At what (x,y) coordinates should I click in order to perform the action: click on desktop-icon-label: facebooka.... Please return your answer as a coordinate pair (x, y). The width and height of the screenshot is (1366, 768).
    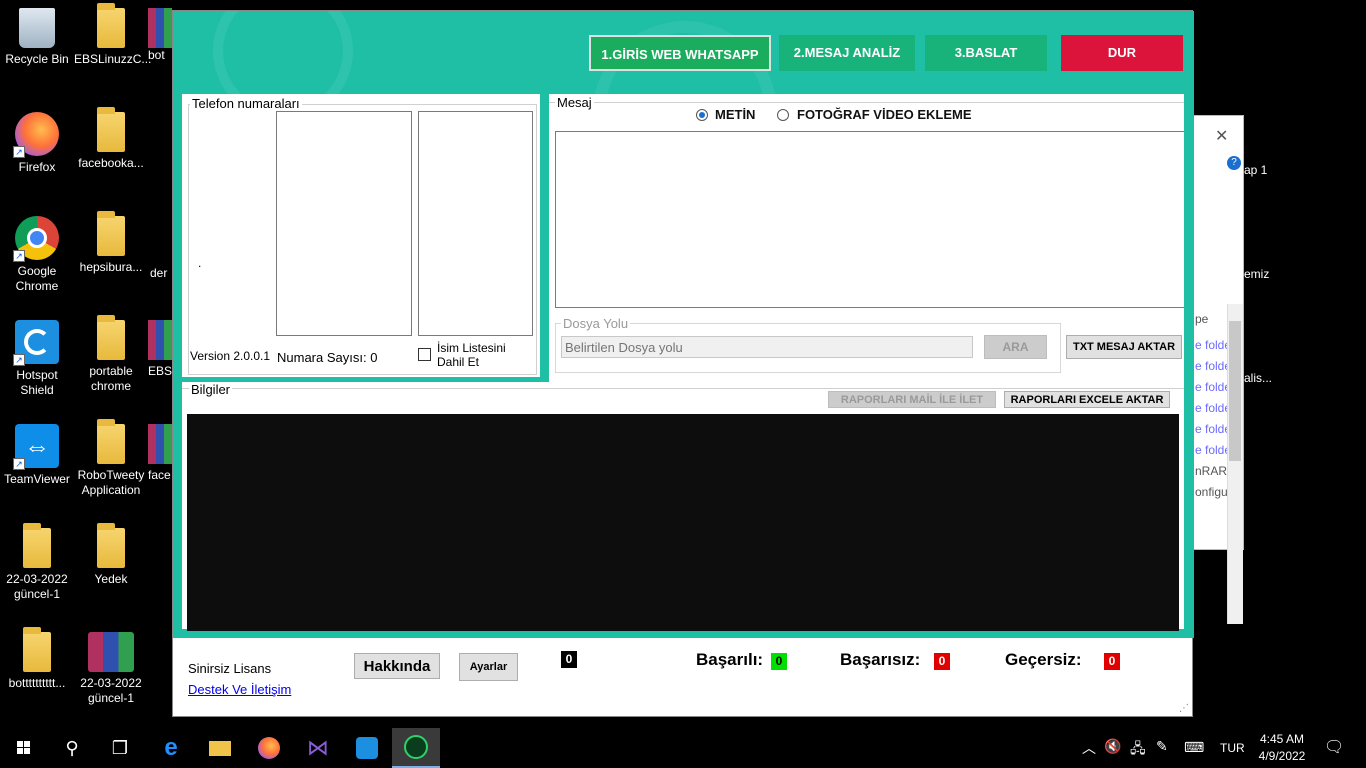
    Looking at the image, I should click on (111, 163).